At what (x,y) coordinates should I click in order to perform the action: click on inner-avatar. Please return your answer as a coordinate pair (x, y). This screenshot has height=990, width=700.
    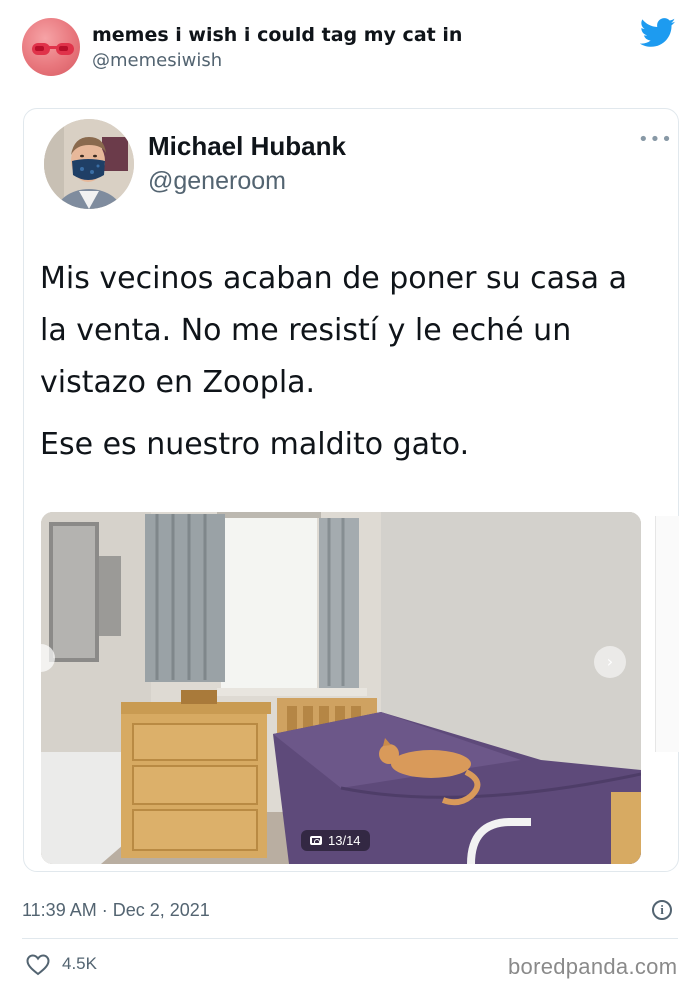
    Looking at the image, I should click on (89, 164).